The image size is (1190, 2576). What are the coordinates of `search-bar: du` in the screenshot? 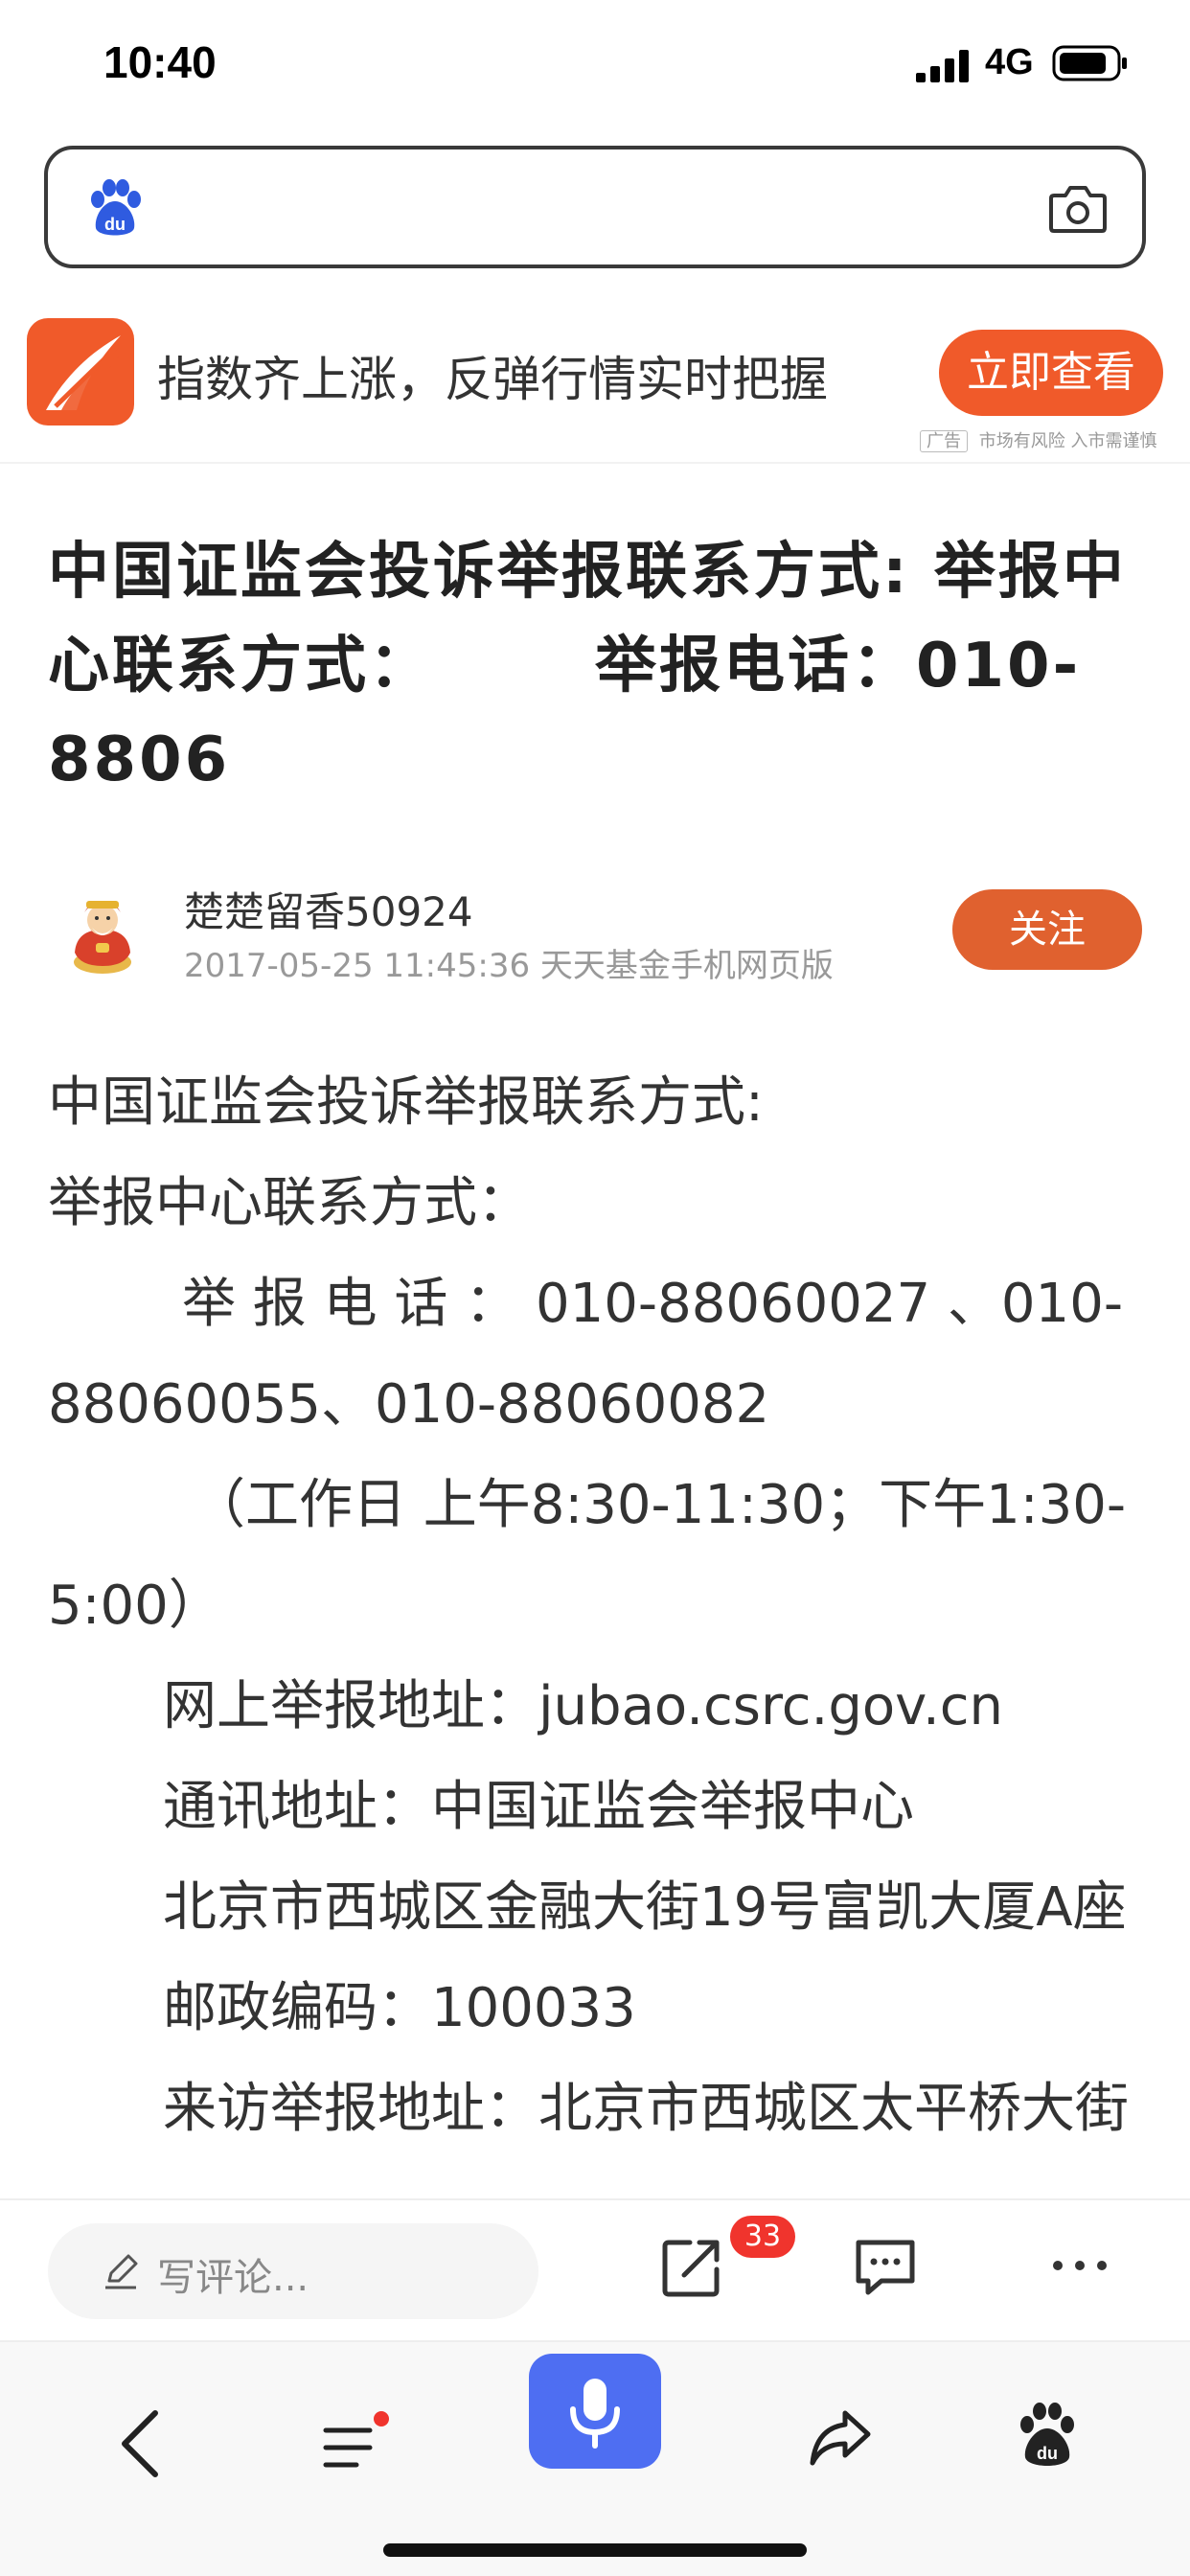 It's located at (595, 207).